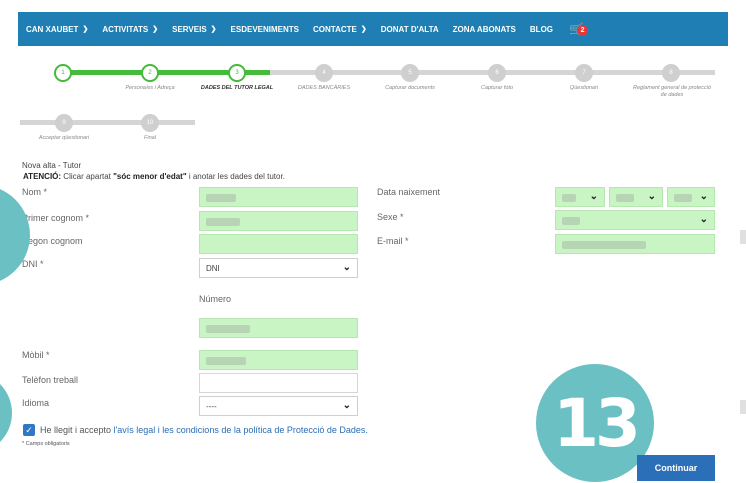 The height and width of the screenshot is (483, 746). Describe the element at coordinates (235, 176) in the screenshot. I see `attention-suffix: i anotar les dades del tutor.` at that location.